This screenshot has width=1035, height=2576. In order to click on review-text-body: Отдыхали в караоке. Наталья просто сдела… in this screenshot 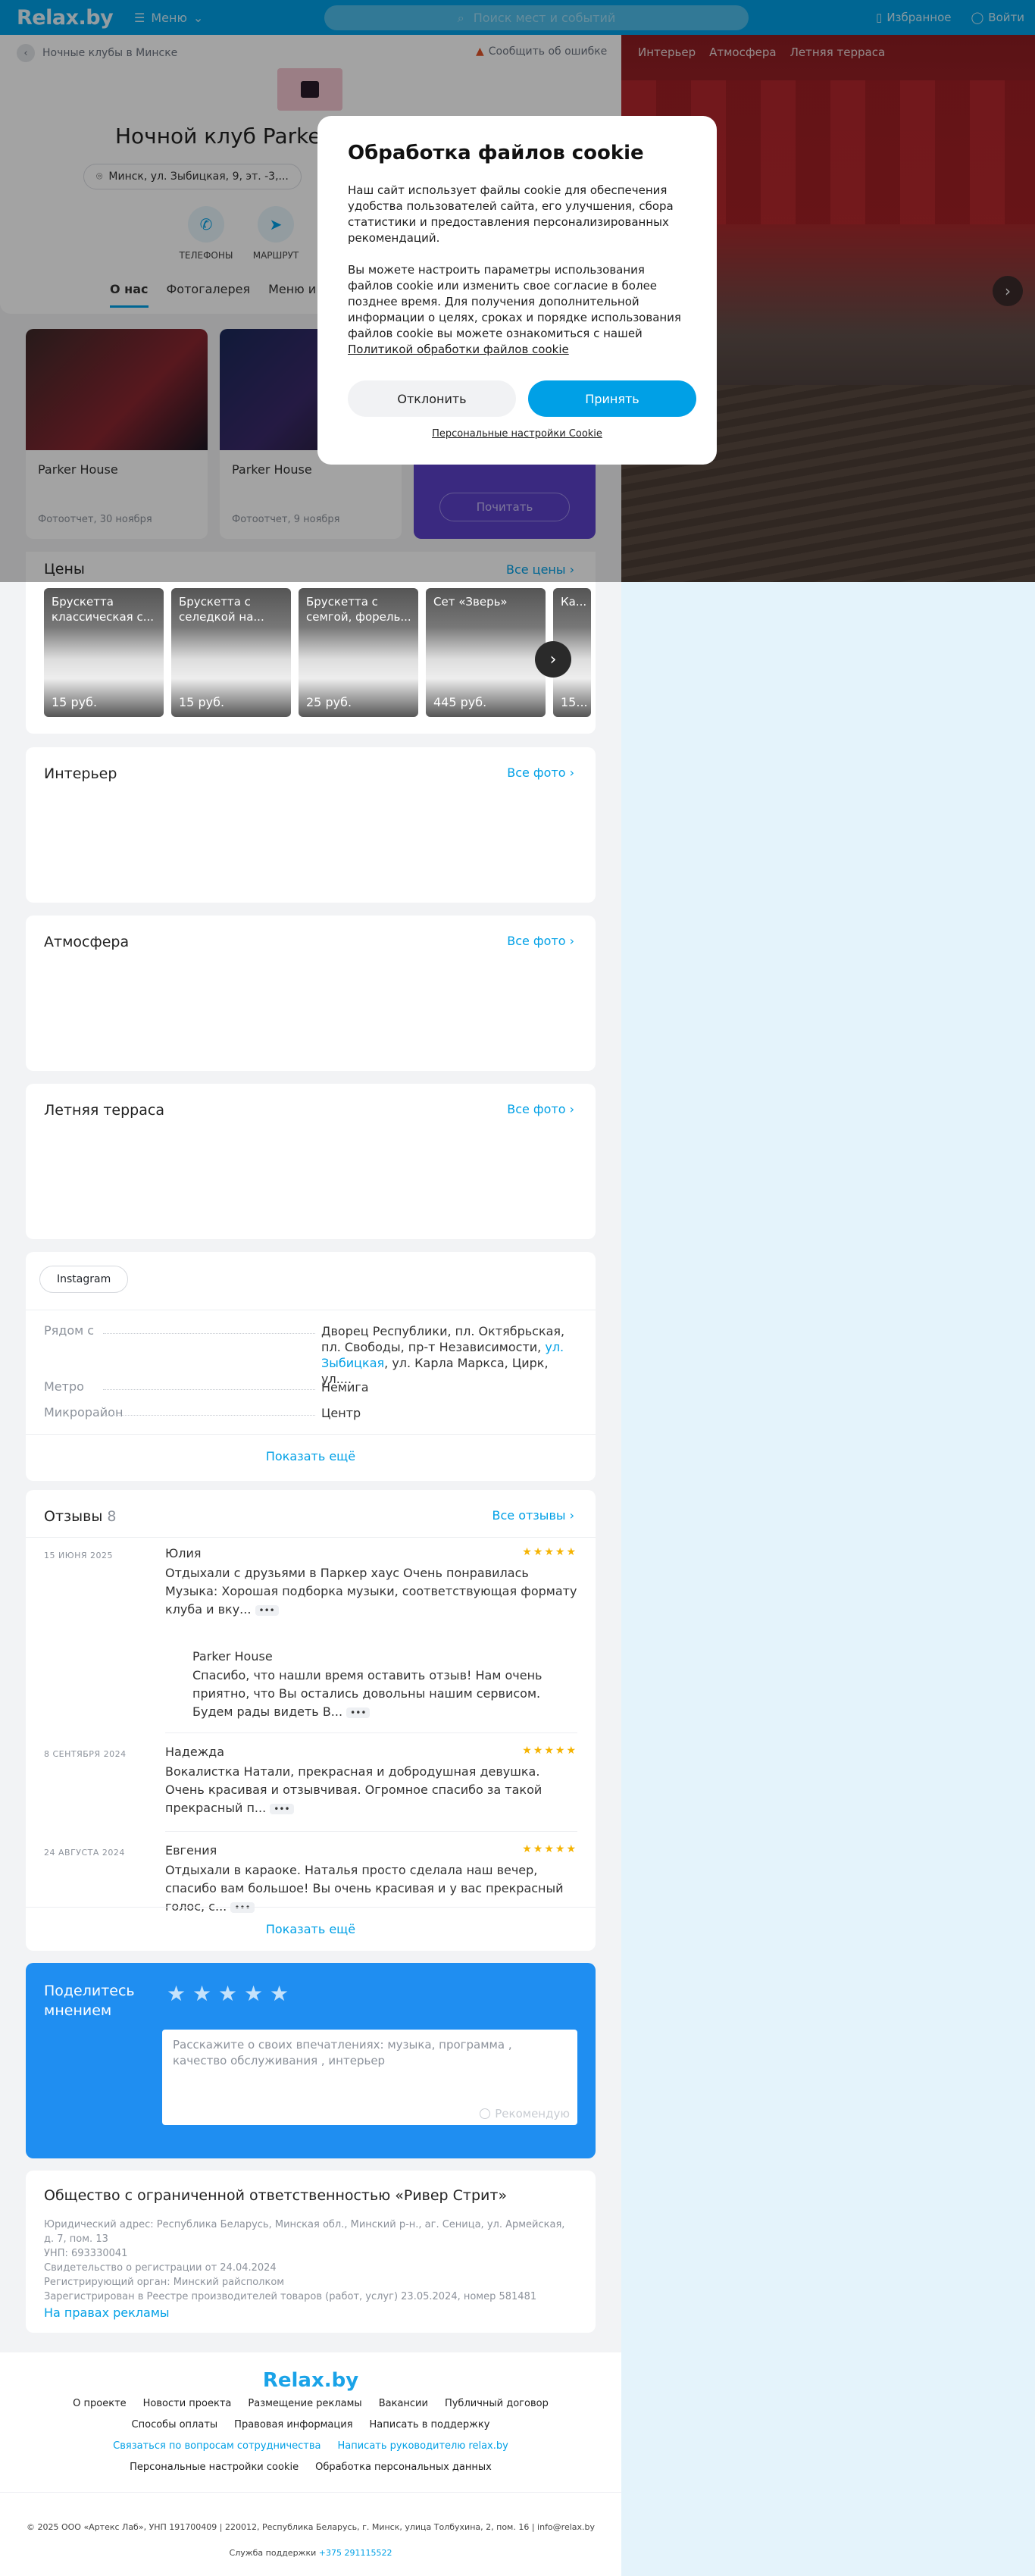, I will do `click(364, 1889)`.